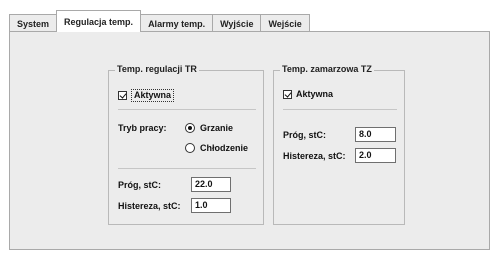  I want to click on tr-mode-chlodzenie-label: Chłodzenie, so click(224, 148).